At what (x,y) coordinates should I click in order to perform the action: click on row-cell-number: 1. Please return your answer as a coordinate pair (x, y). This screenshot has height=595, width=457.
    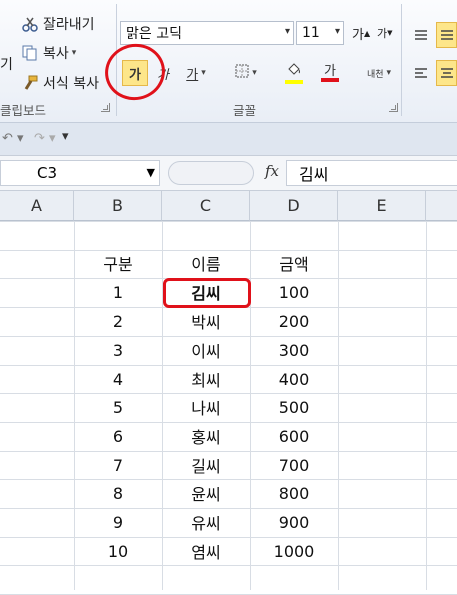
    Looking at the image, I should click on (118, 292).